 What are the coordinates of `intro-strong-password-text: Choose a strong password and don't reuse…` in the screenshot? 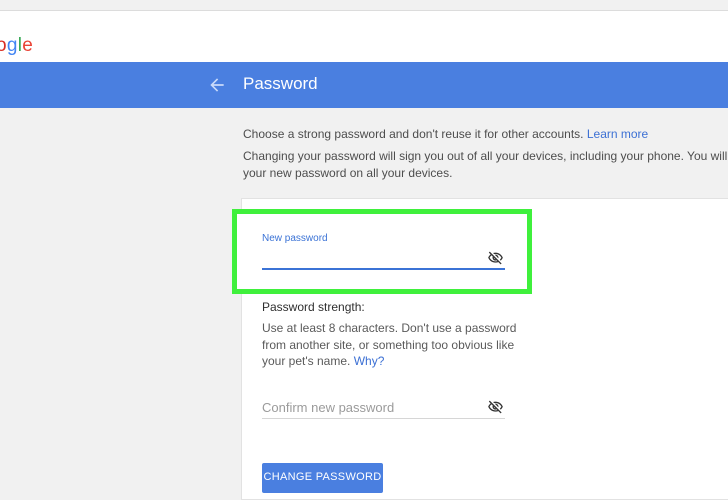 It's located at (413, 134).